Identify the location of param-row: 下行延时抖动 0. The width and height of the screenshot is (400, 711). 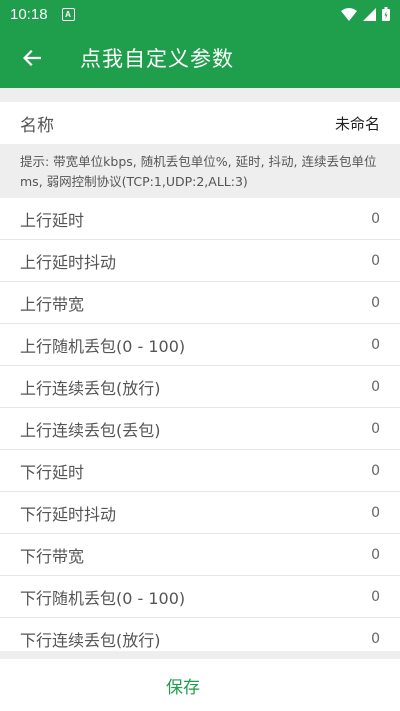
(200, 513).